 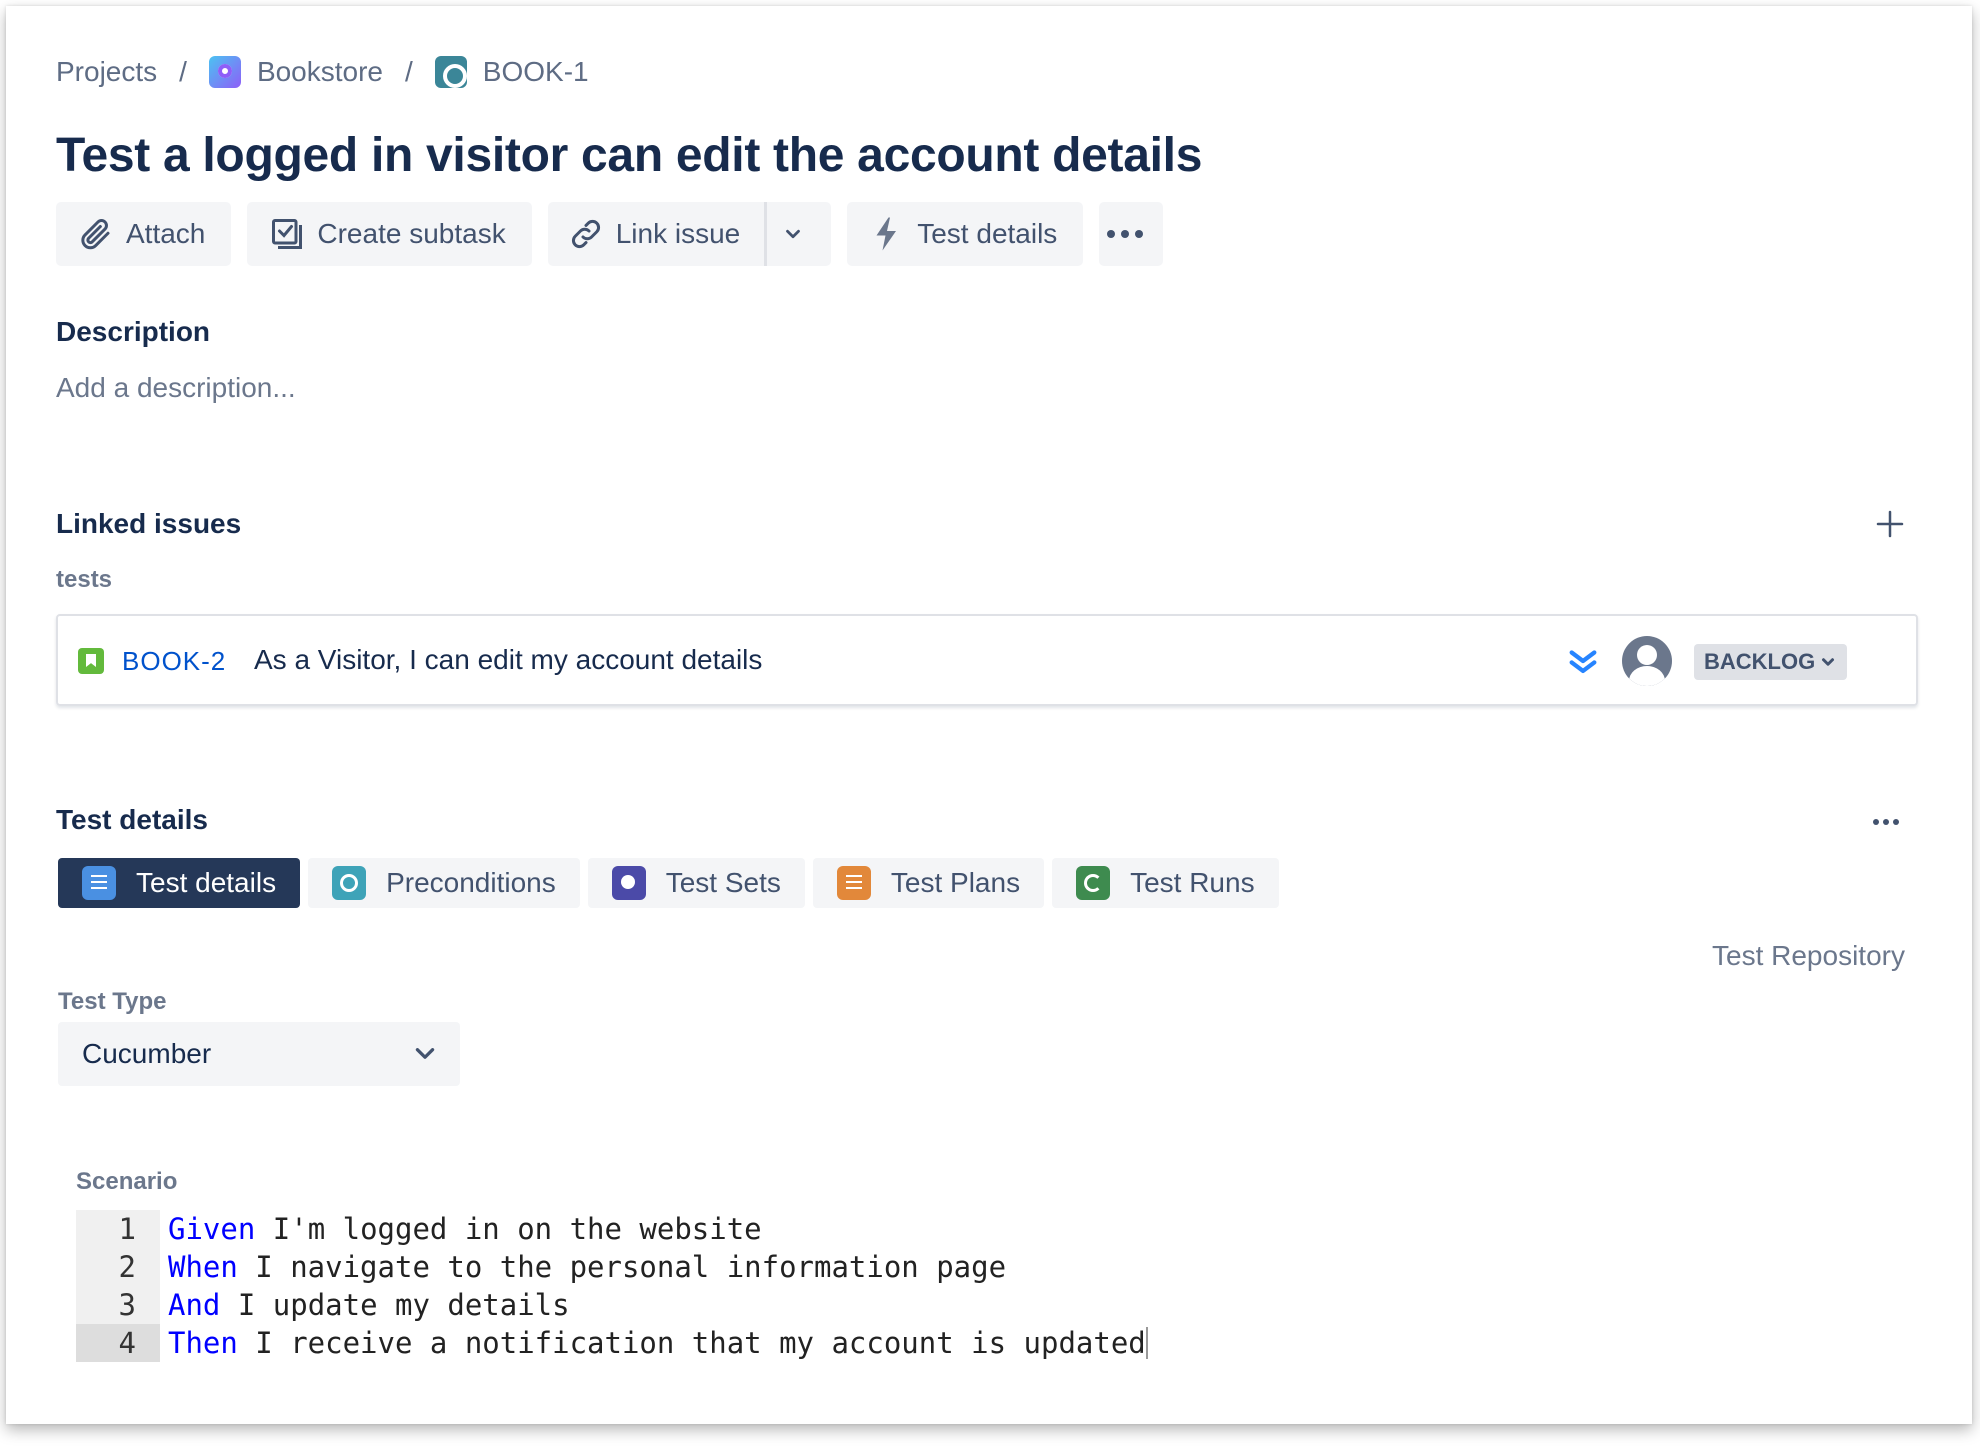 I want to click on lowest-priority-icon, so click(x=1583, y=662).